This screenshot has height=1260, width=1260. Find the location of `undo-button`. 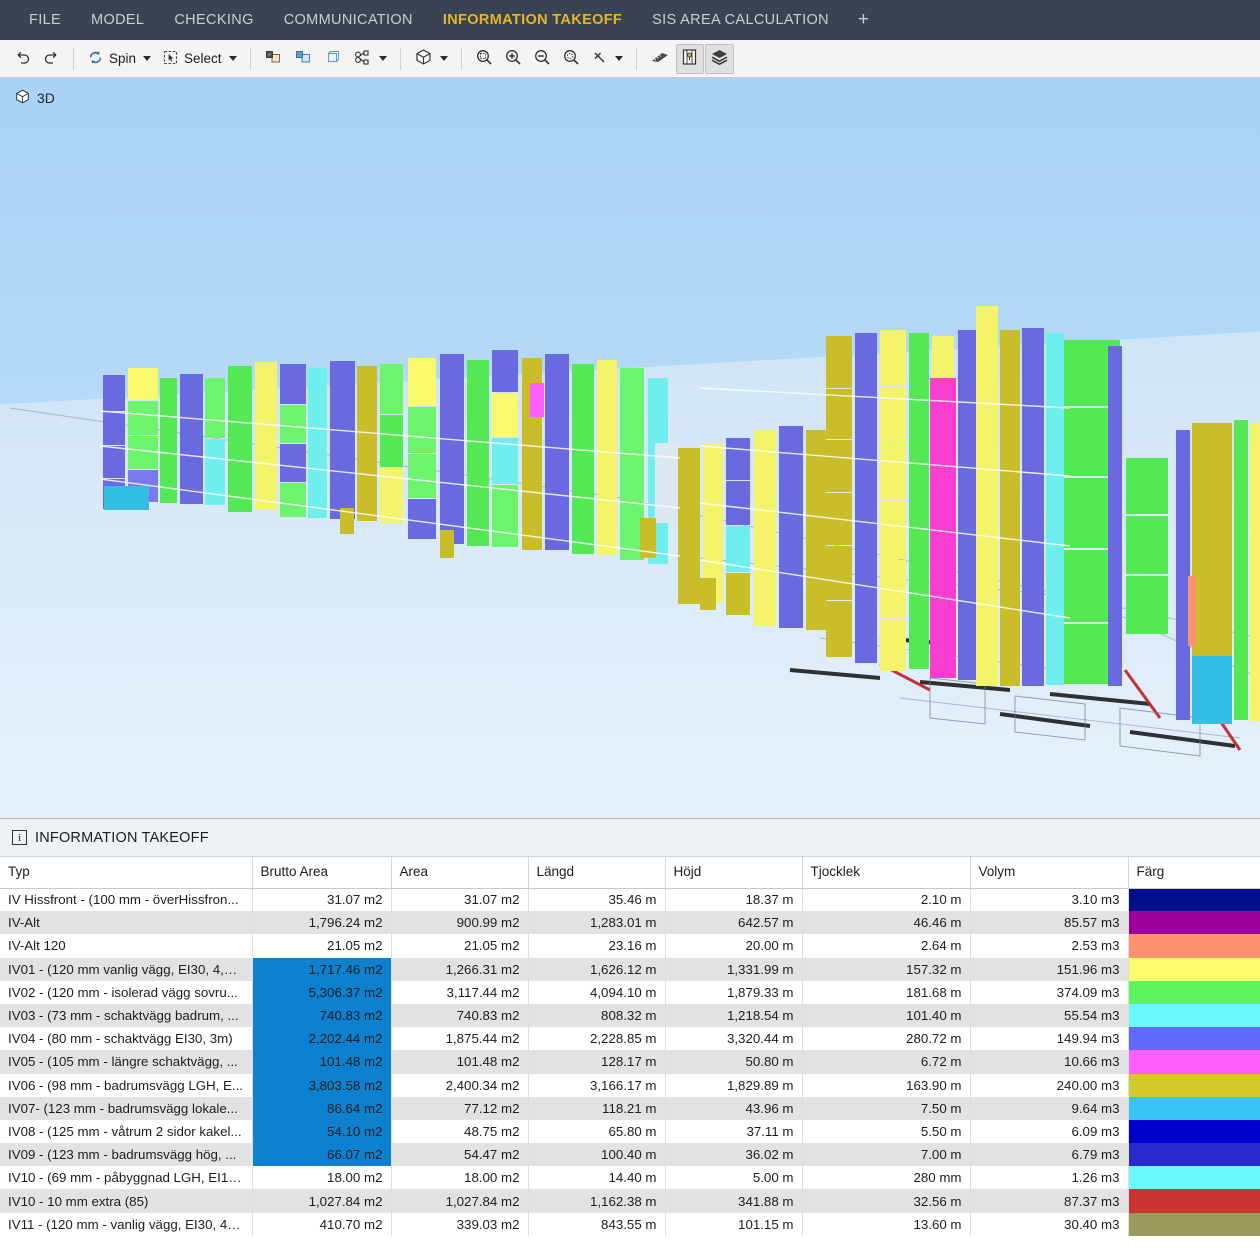

undo-button is located at coordinates (22, 59).